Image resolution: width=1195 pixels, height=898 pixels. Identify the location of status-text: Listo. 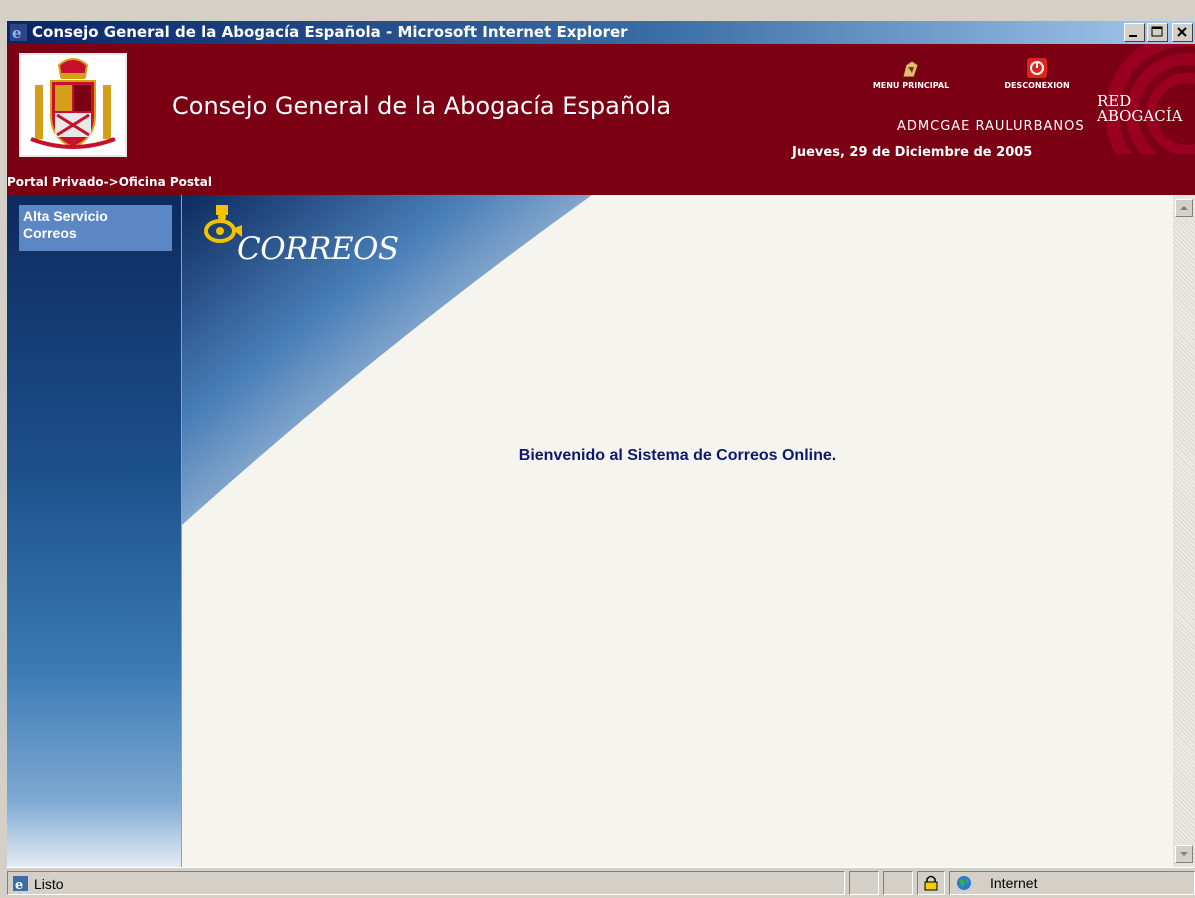
(49, 884).